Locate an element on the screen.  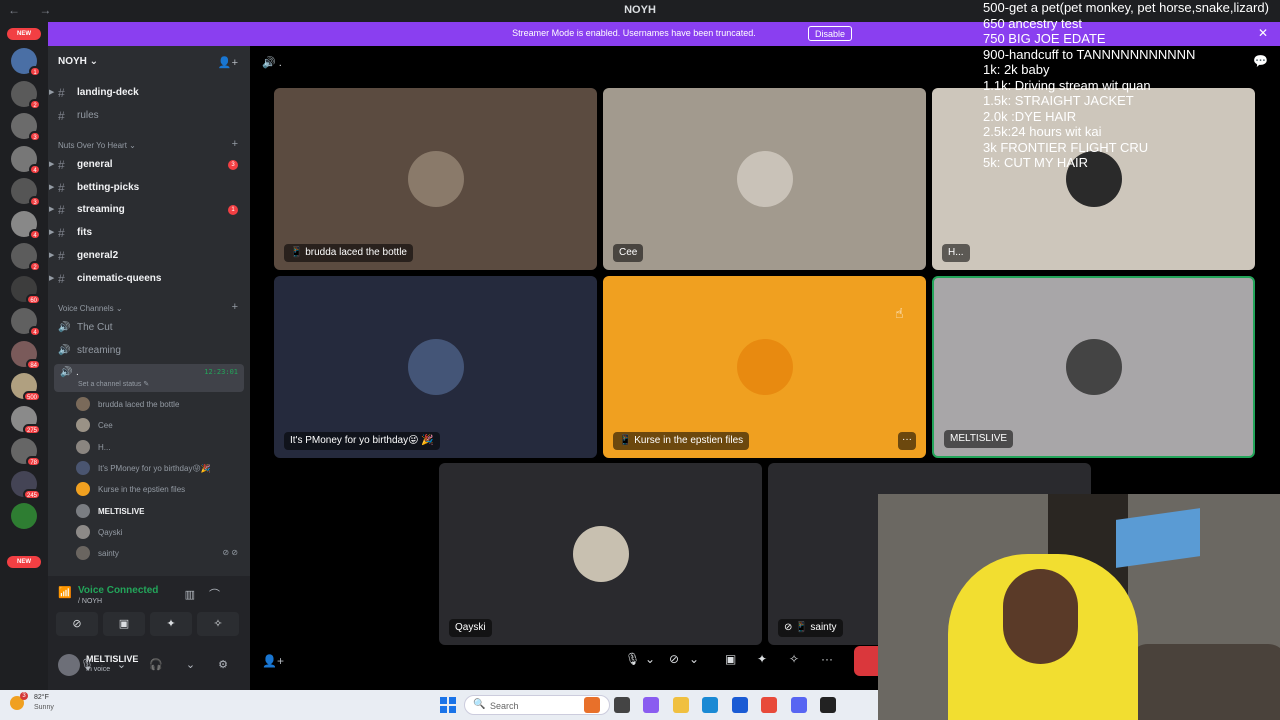
channel-rules: # rules is located at coordinates (151, 116).